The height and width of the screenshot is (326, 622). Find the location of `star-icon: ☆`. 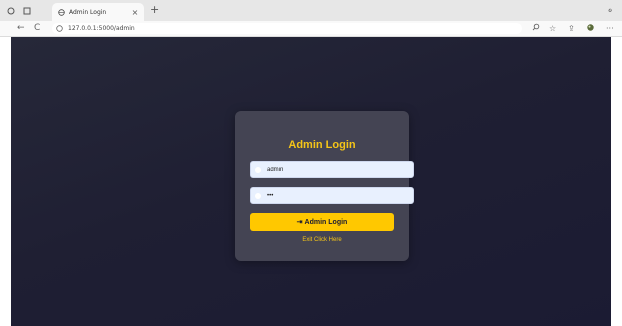

star-icon: ☆ is located at coordinates (552, 28).